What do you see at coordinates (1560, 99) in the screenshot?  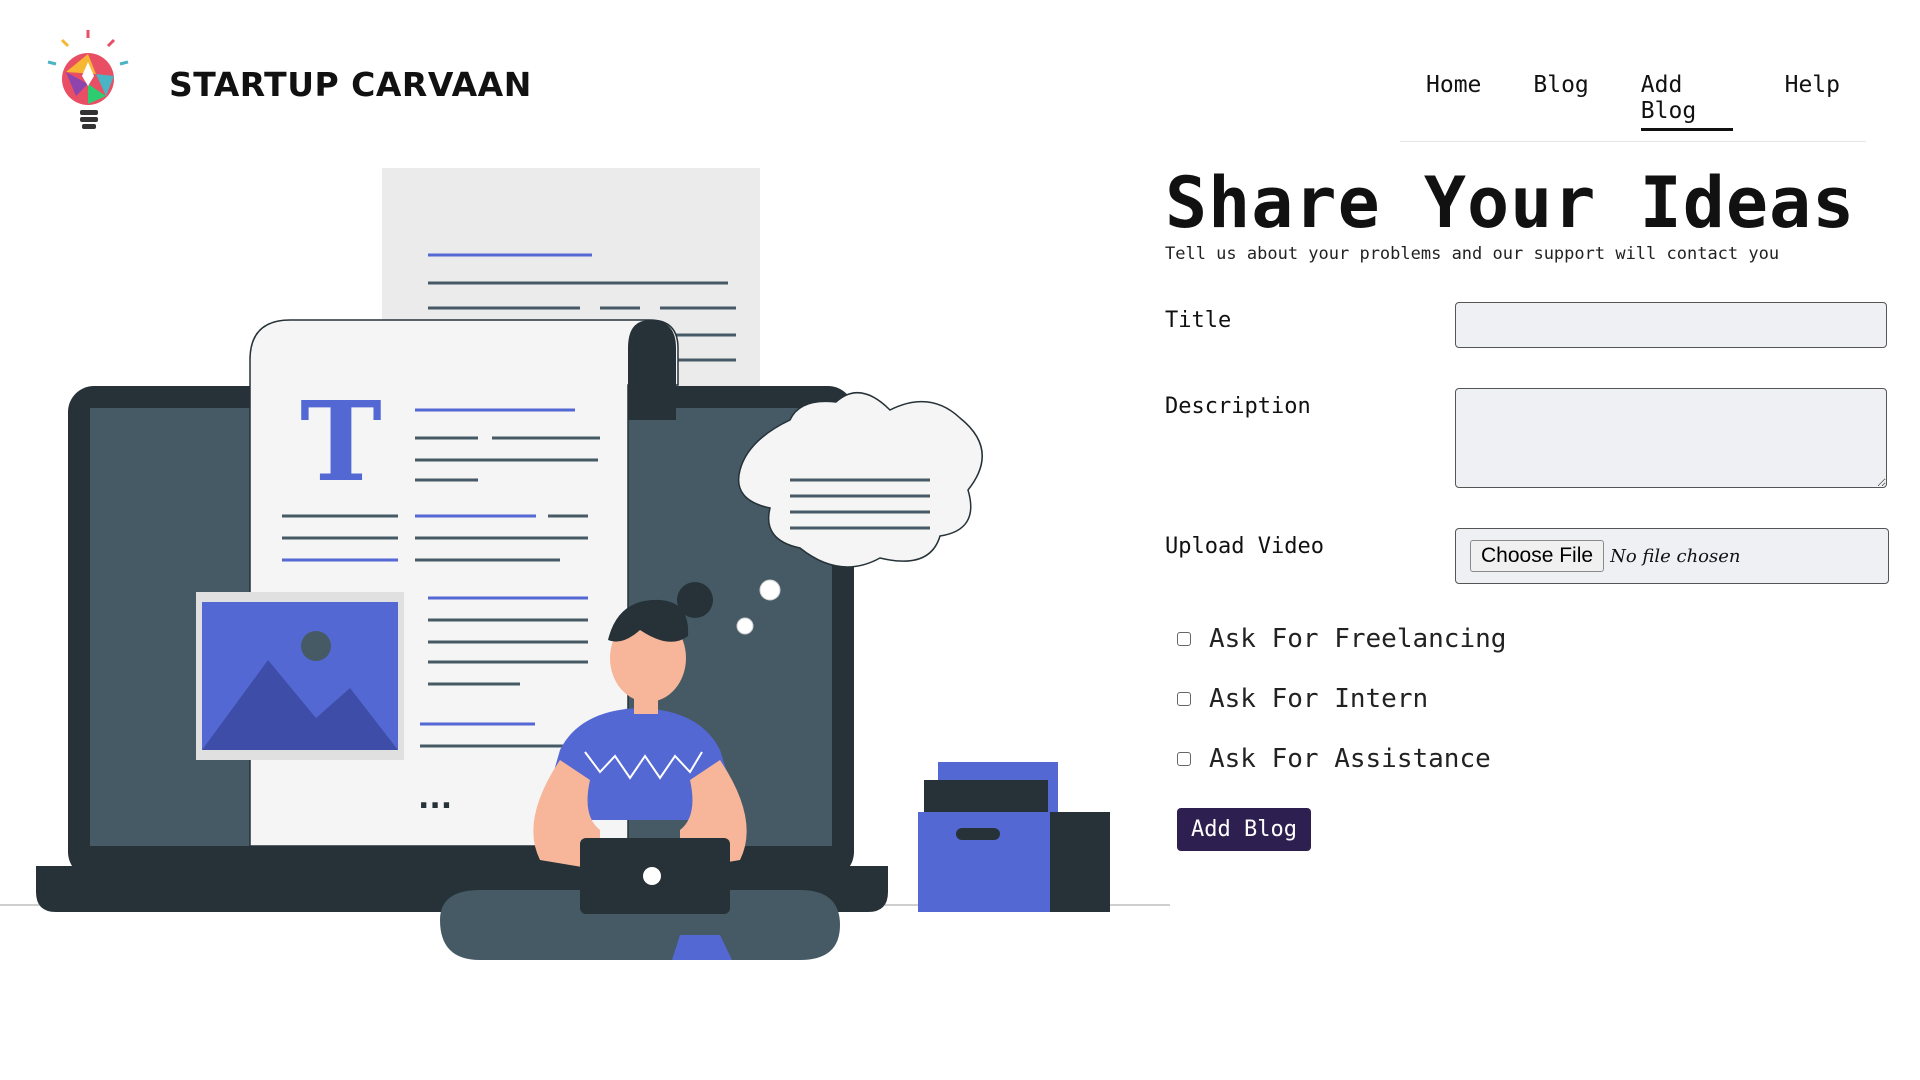 I see `nav-blog: Blog` at bounding box center [1560, 99].